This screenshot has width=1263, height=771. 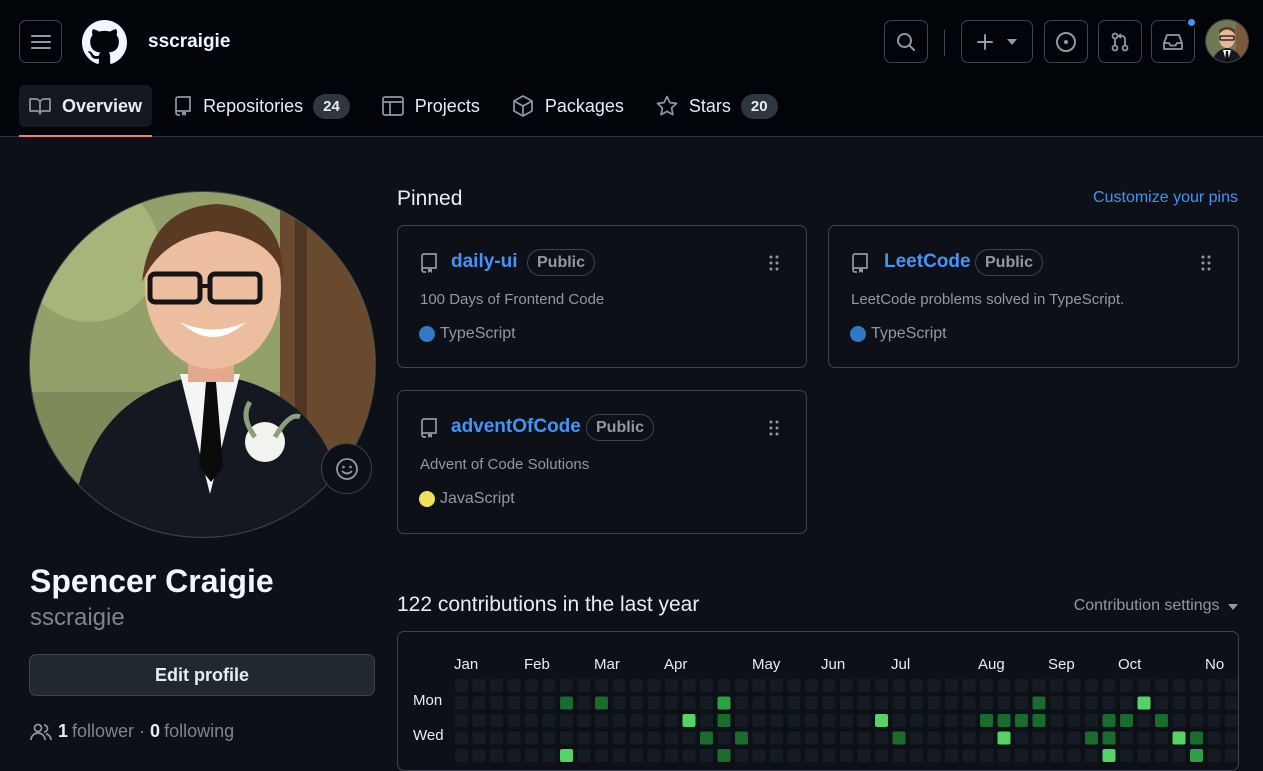 What do you see at coordinates (717, 106) in the screenshot?
I see `tab-stars: Stars 20` at bounding box center [717, 106].